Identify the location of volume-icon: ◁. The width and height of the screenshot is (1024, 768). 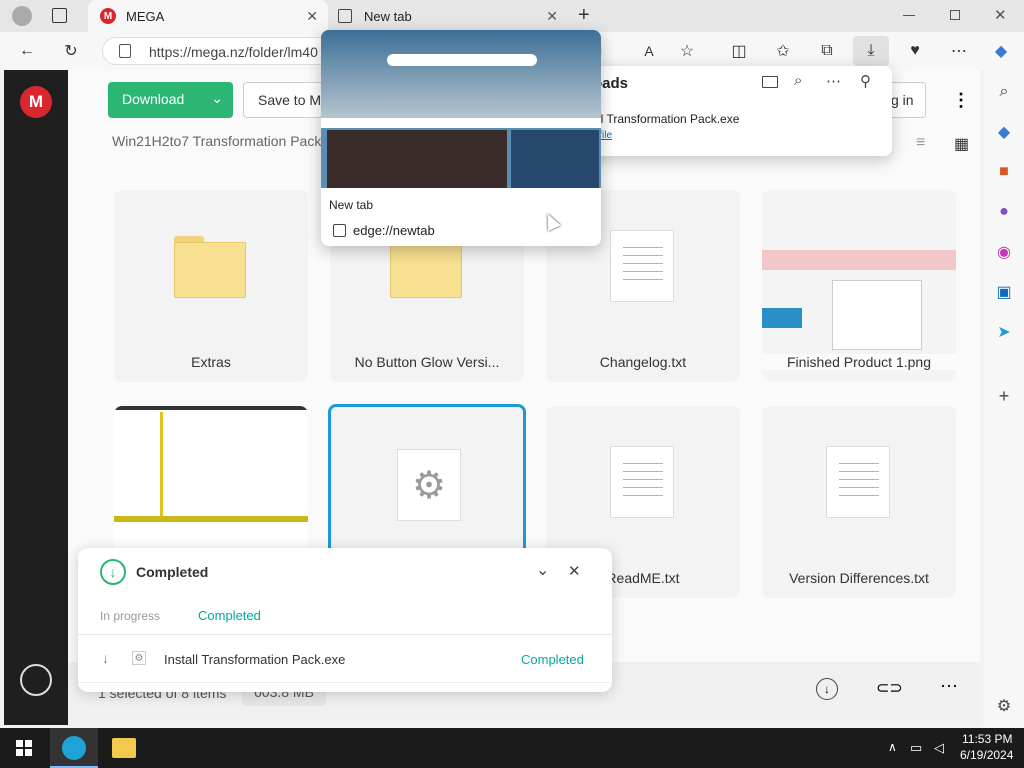
(939, 748).